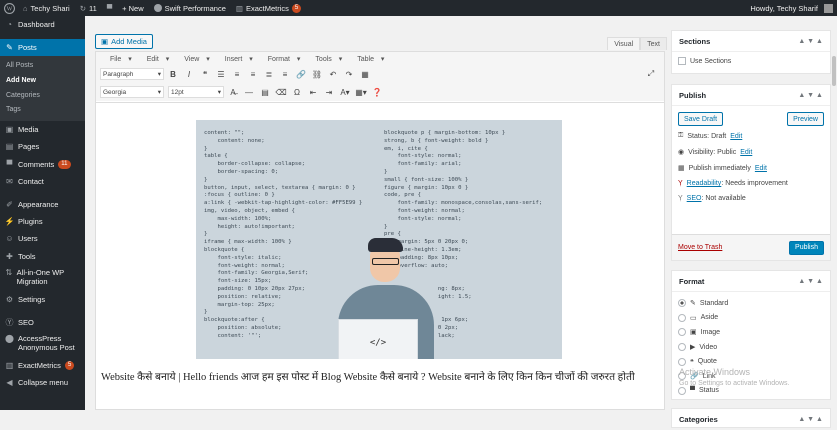 This screenshot has height=430, width=837. Describe the element at coordinates (205, 74) in the screenshot. I see `blockquote-icon: ❝` at that location.